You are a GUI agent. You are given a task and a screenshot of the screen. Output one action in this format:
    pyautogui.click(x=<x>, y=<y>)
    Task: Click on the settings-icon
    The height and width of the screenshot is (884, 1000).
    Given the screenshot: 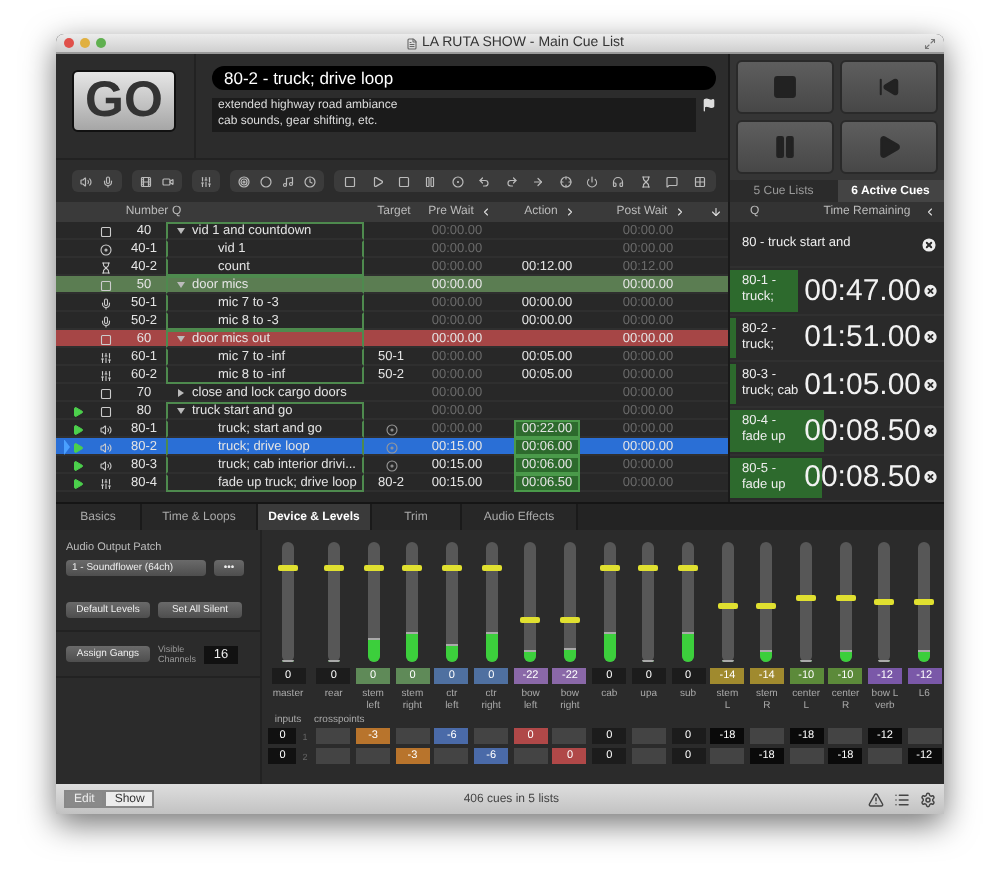 What is the action you would take?
    pyautogui.click(x=928, y=799)
    